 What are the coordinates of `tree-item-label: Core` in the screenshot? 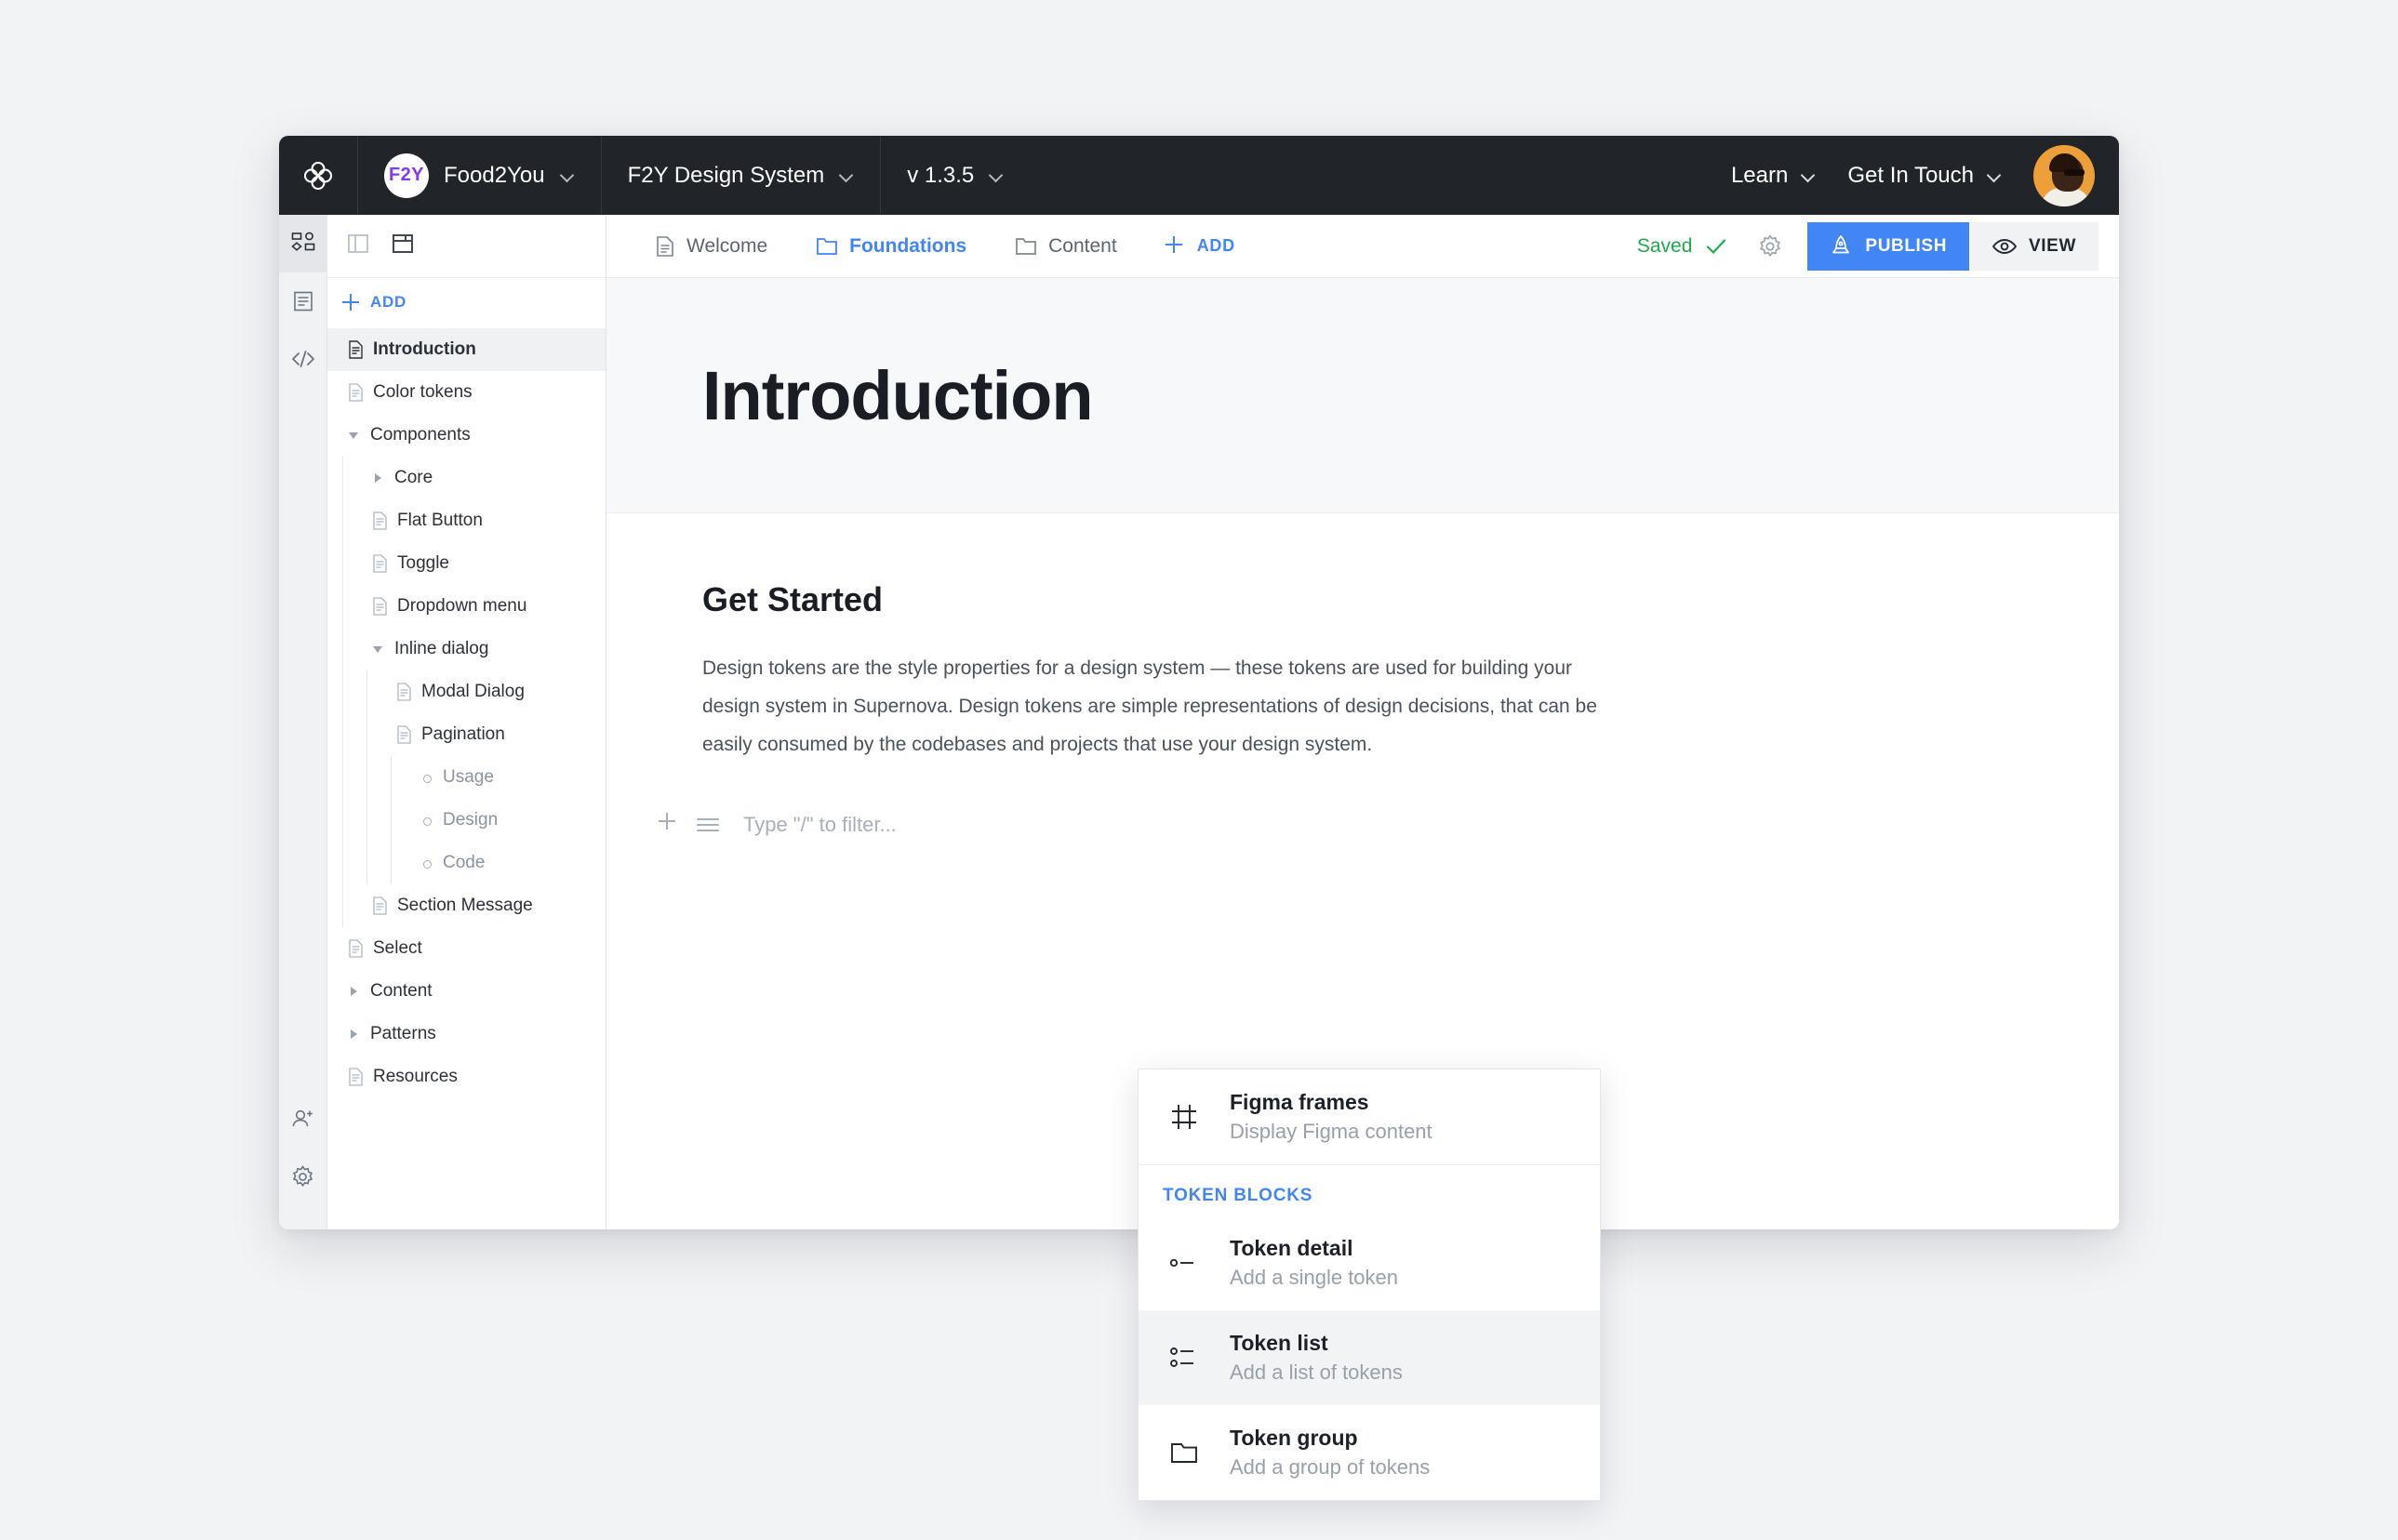 It's located at (413, 477).